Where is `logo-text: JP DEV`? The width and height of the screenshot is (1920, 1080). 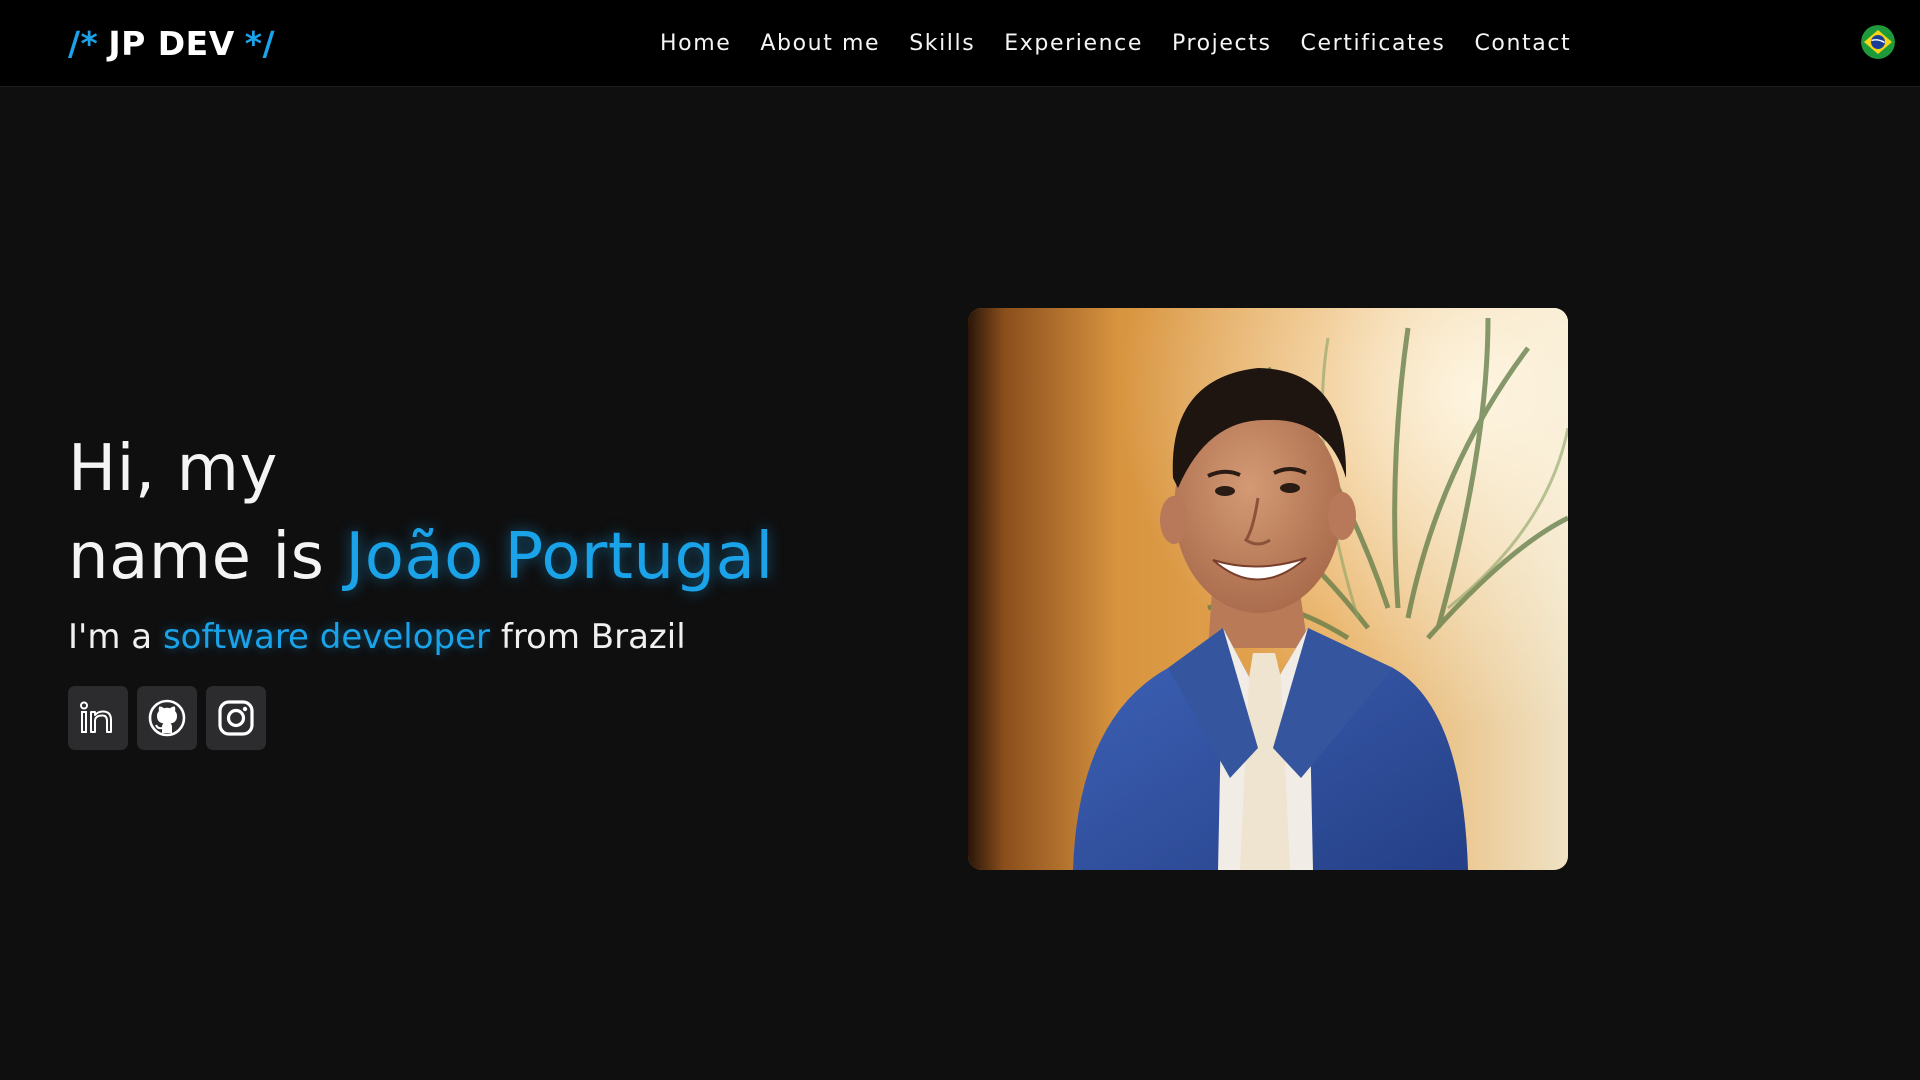
logo-text: JP DEV is located at coordinates (171, 43).